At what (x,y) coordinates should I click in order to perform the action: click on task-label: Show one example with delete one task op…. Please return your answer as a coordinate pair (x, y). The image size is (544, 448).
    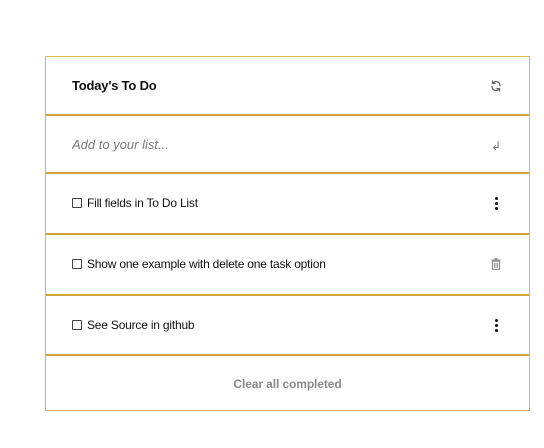
    Looking at the image, I should click on (206, 264).